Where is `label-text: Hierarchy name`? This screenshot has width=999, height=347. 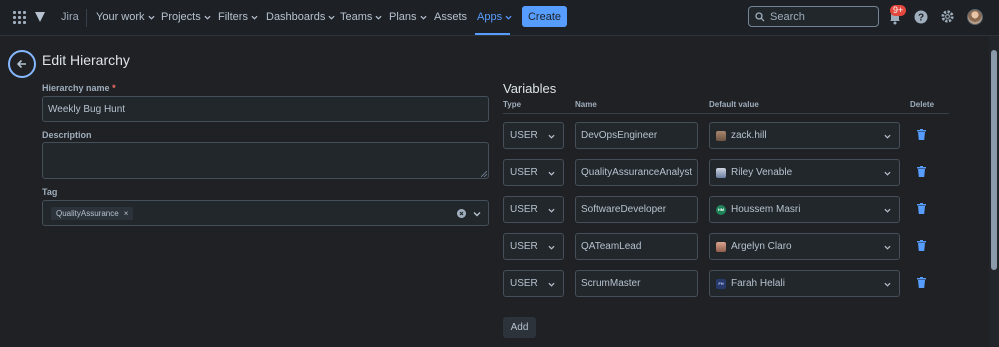
label-text: Hierarchy name is located at coordinates (76, 88).